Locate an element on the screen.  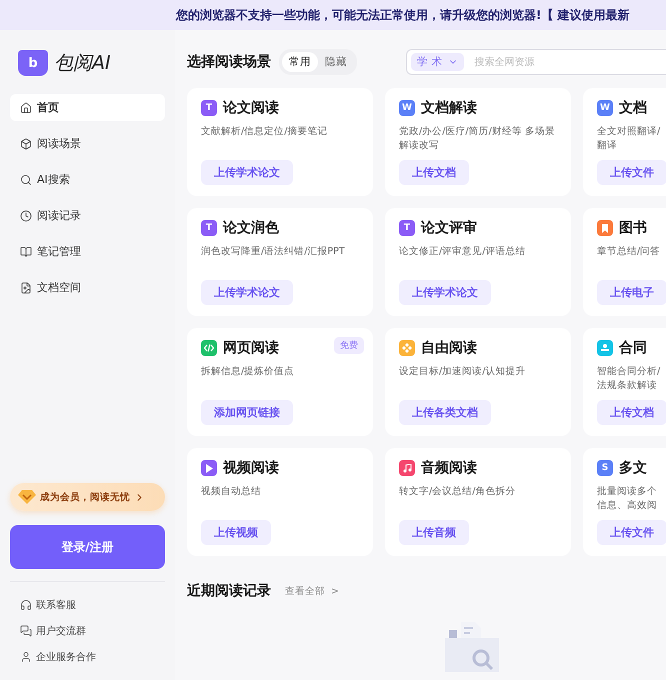
card-description: 论文修正/评审意见/评语总结 is located at coordinates (462, 252).